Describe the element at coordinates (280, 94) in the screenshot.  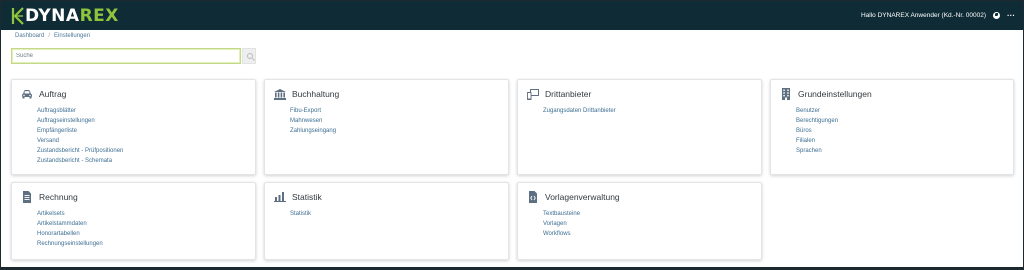
I see `bank-icon` at that location.